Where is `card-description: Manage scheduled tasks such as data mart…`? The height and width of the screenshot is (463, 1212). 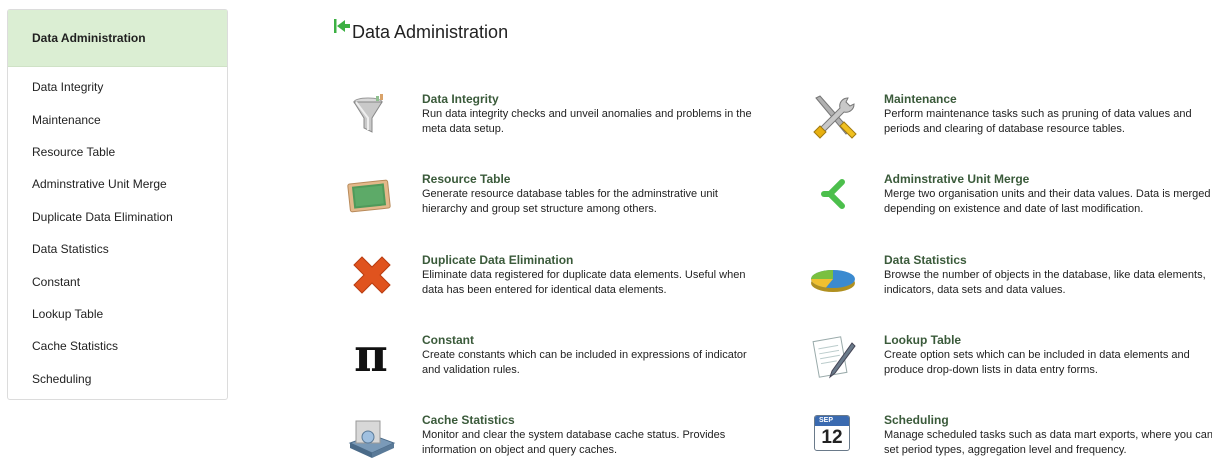
card-description: Manage scheduled tasks such as data mart… is located at coordinates (1048, 442).